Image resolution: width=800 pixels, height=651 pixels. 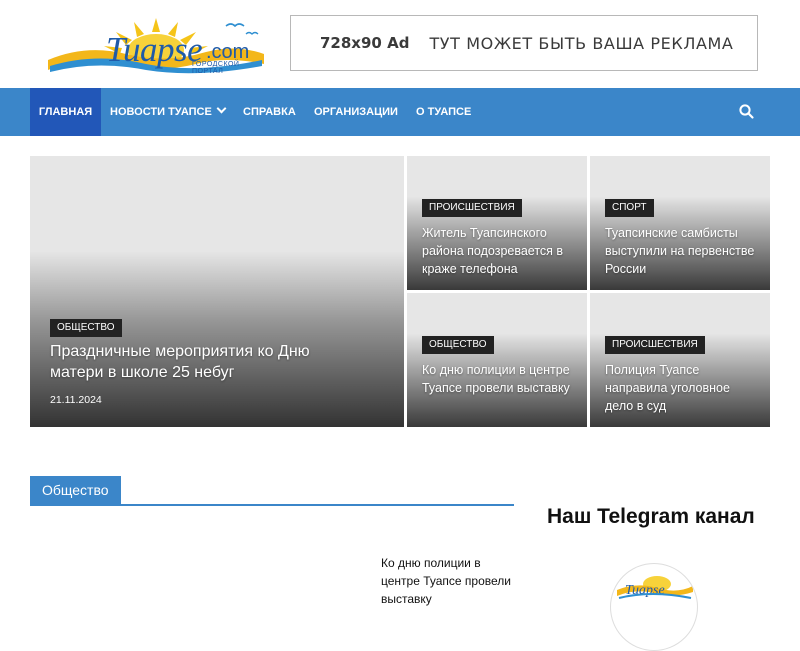 What do you see at coordinates (655, 587) in the screenshot?
I see `sun-logo-icon: Tuapse` at bounding box center [655, 587].